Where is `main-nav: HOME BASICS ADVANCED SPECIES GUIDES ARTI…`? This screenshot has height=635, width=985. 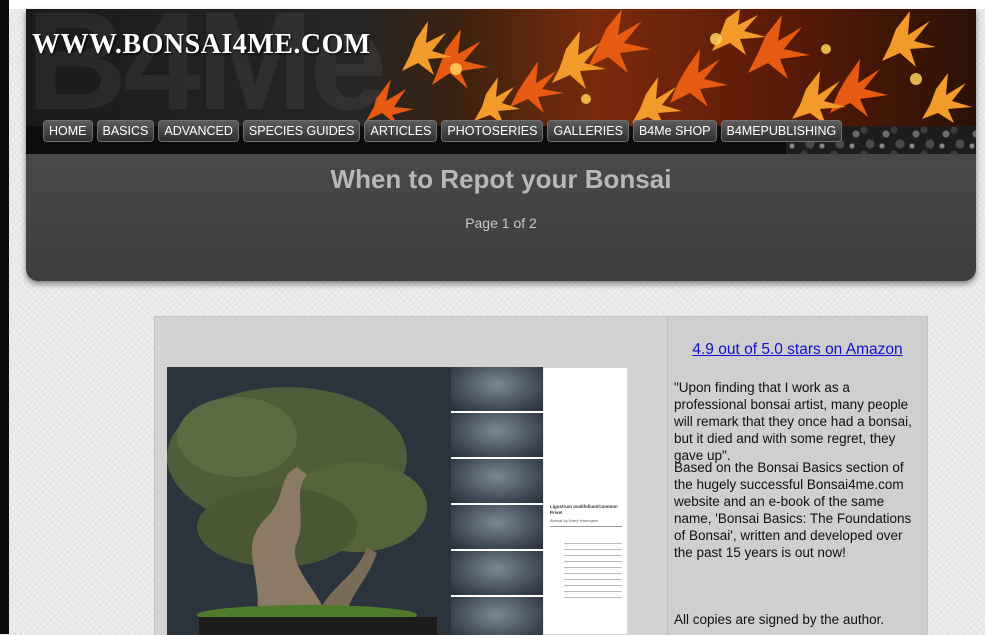
main-nav: HOME BASICS ADVANCED SPECIES GUIDES ARTI… is located at coordinates (443, 131).